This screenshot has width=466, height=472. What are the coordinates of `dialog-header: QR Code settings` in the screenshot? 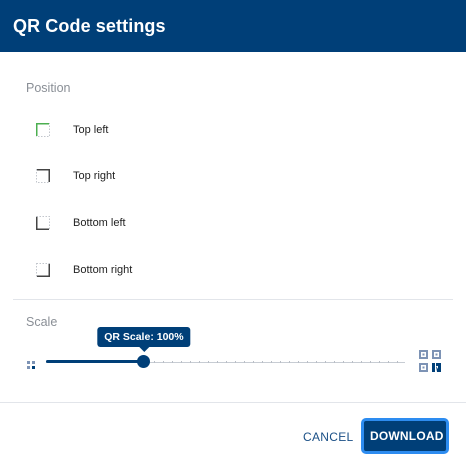 It's located at (233, 26).